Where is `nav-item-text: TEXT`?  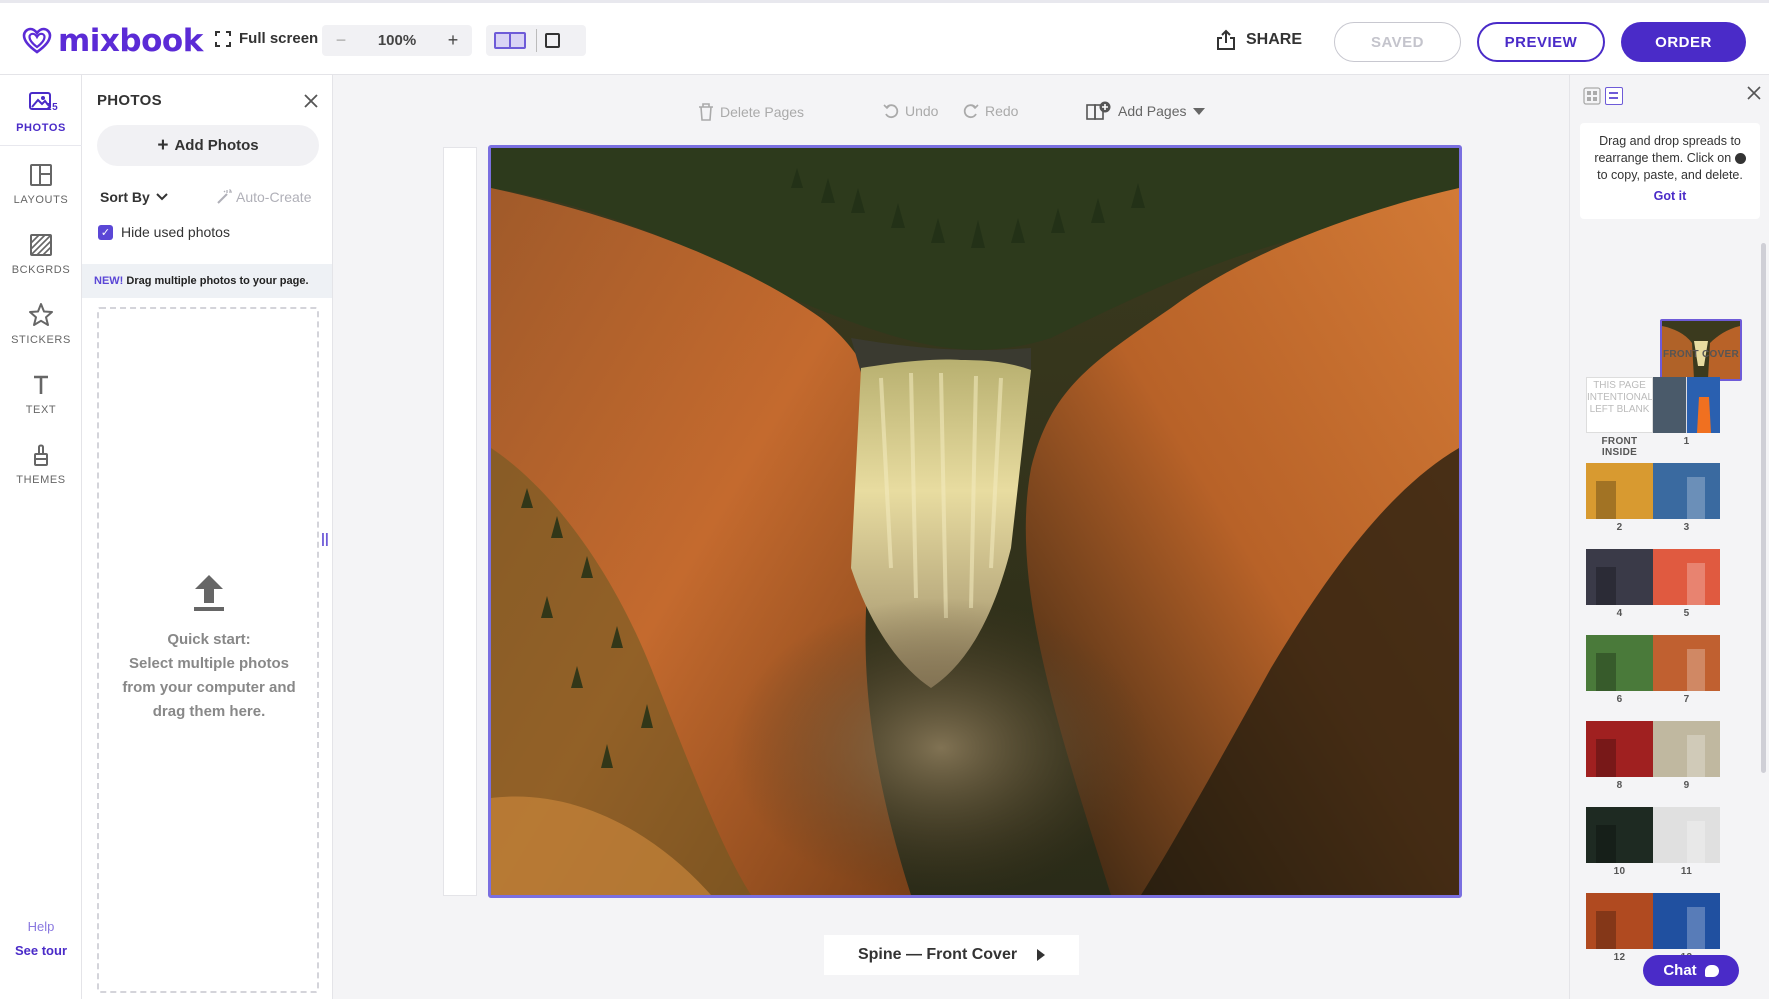
nav-item-text: TEXT is located at coordinates (41, 394).